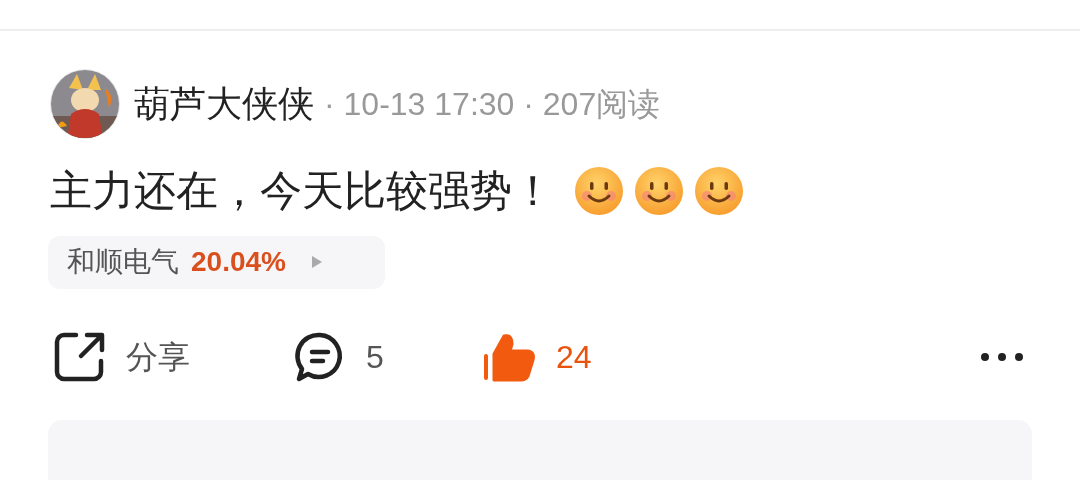 The image size is (1080, 480). What do you see at coordinates (224, 104) in the screenshot?
I see `author-name: 葫芦大侠侠` at bounding box center [224, 104].